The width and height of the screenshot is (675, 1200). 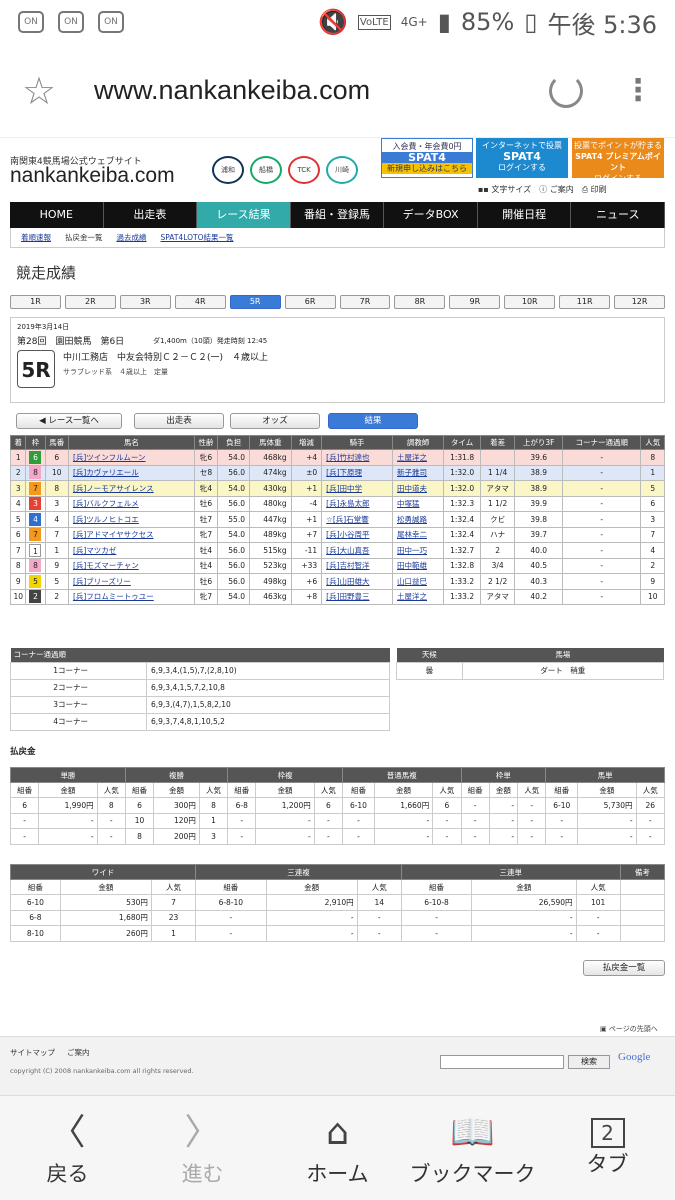 I want to click on result-cell: [兵]マツカゼ, so click(x=131, y=550).